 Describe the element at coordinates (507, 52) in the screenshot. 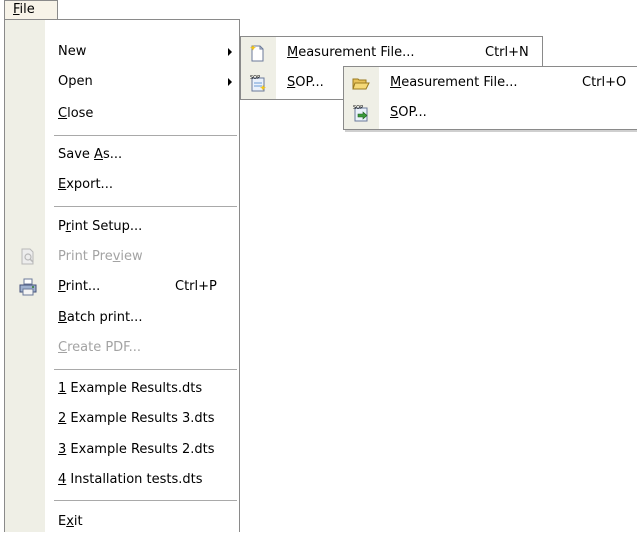

I see `new-measurement-file-shortcut: Ctrl+N` at that location.